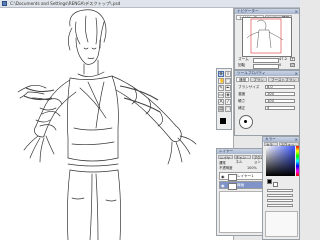 Image resolution: width=320 pixels, height=240 pixels. I want to click on brush-preview, so click(246, 122).